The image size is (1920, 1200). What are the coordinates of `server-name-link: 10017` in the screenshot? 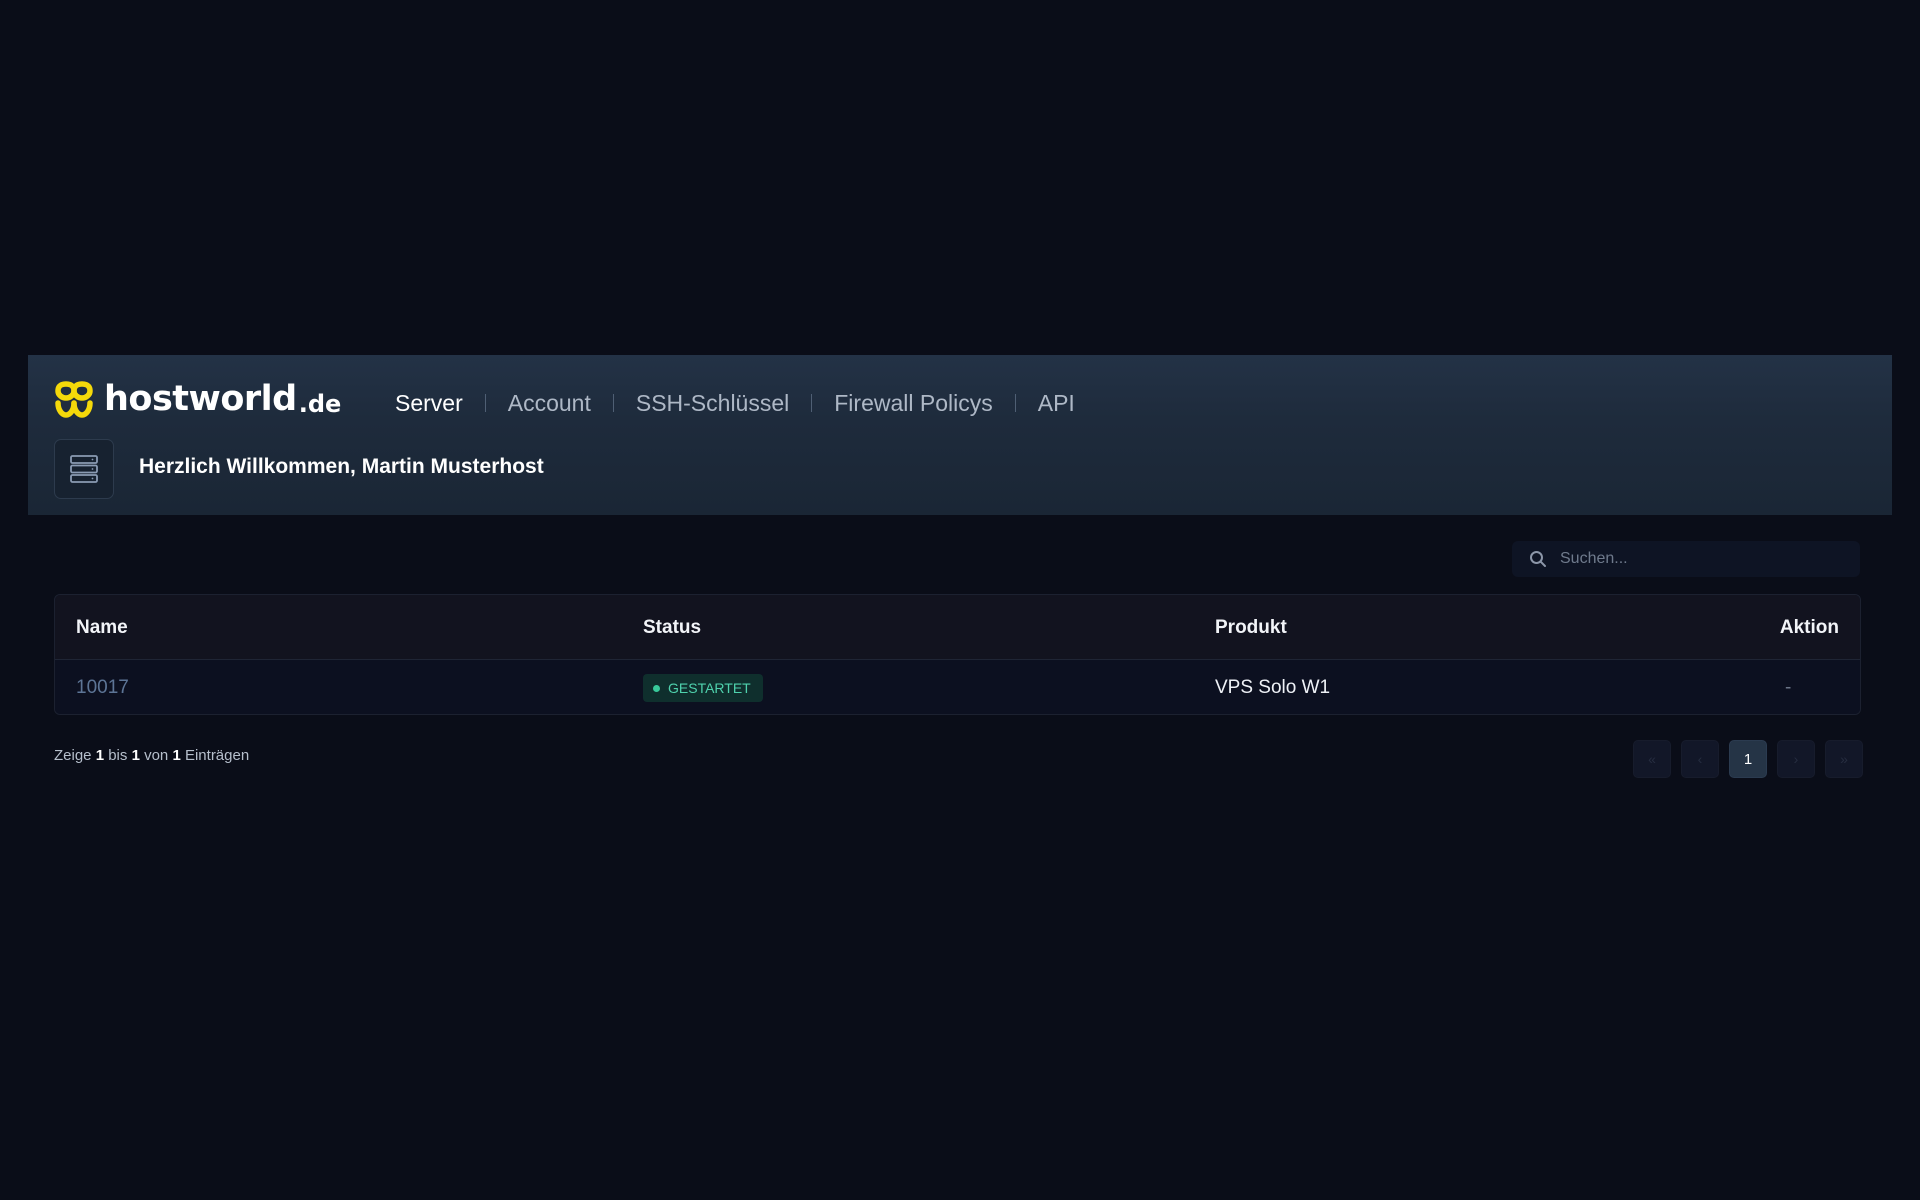 It's located at (102, 687).